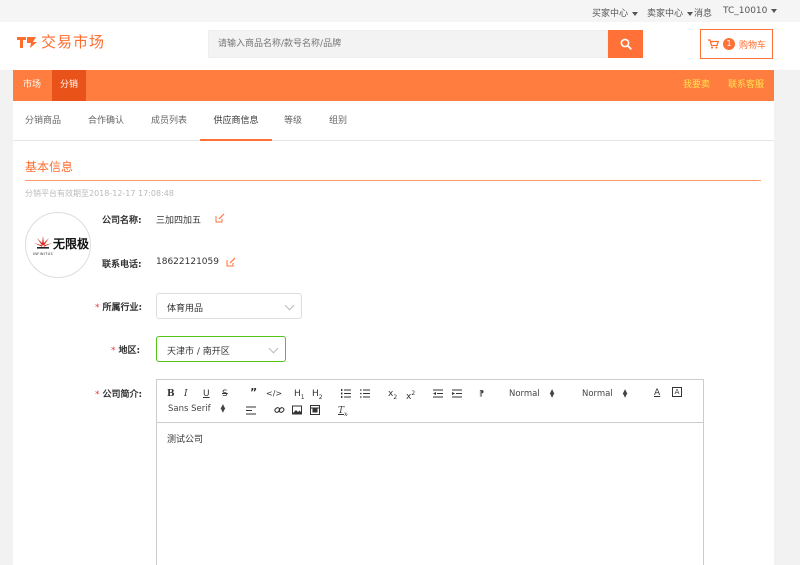 The height and width of the screenshot is (565, 800). What do you see at coordinates (753, 46) in the screenshot?
I see `cart-label: 购物车` at bounding box center [753, 46].